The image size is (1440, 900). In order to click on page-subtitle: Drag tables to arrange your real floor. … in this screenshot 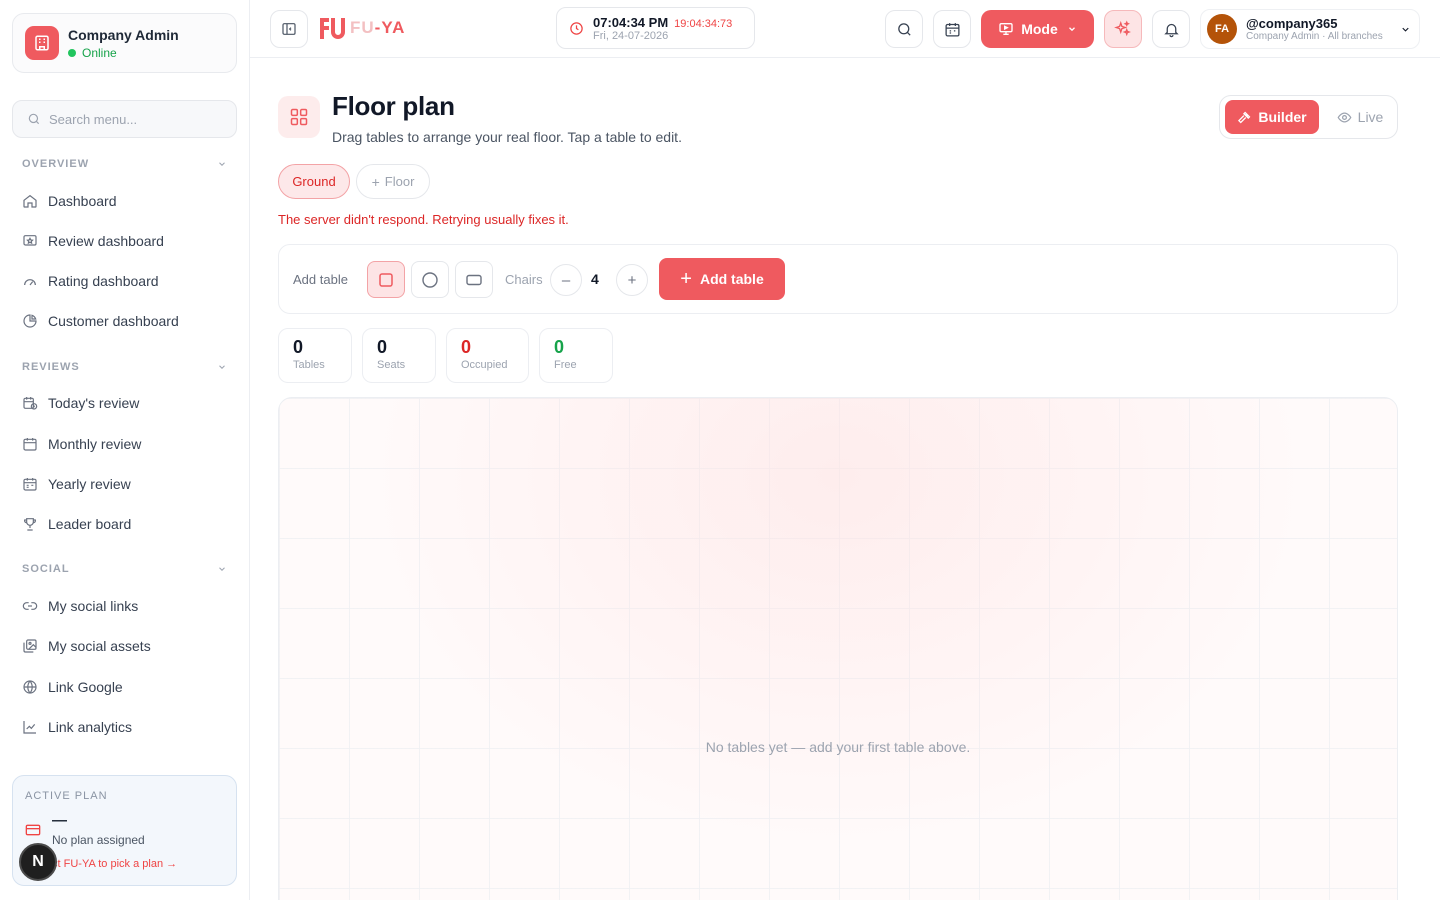, I will do `click(507, 137)`.